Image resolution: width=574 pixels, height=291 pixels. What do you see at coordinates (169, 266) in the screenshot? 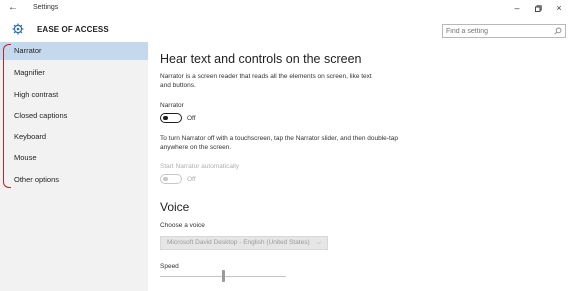
I see `speed-label: Speed` at bounding box center [169, 266].